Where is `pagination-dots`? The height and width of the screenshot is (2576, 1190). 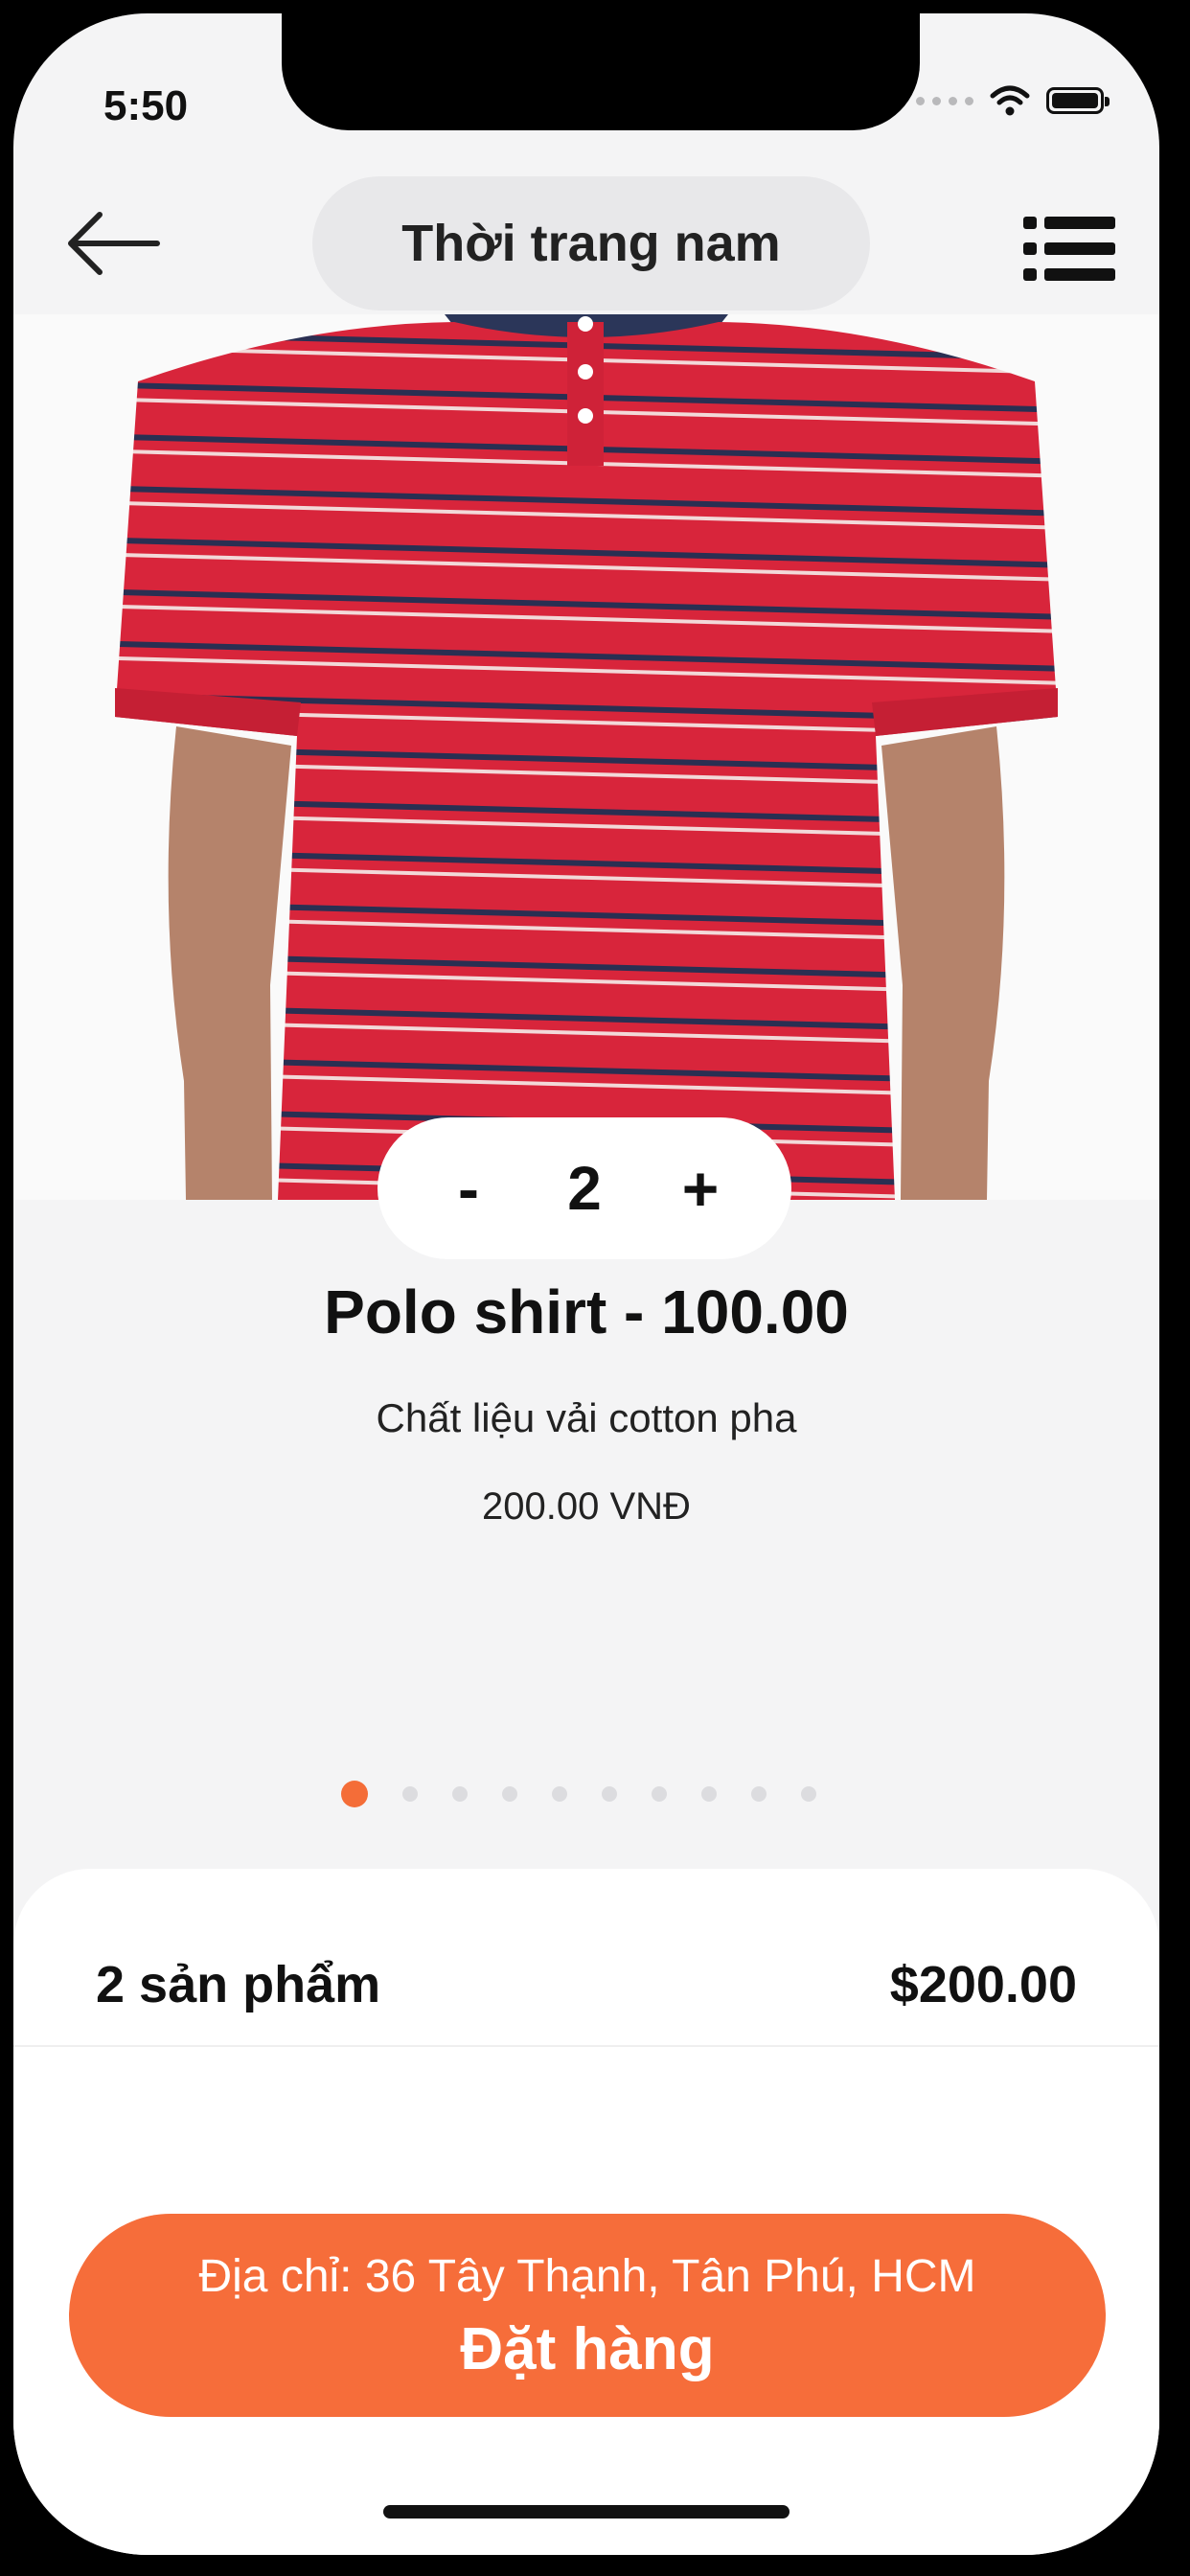
pagination-dots is located at coordinates (578, 1794).